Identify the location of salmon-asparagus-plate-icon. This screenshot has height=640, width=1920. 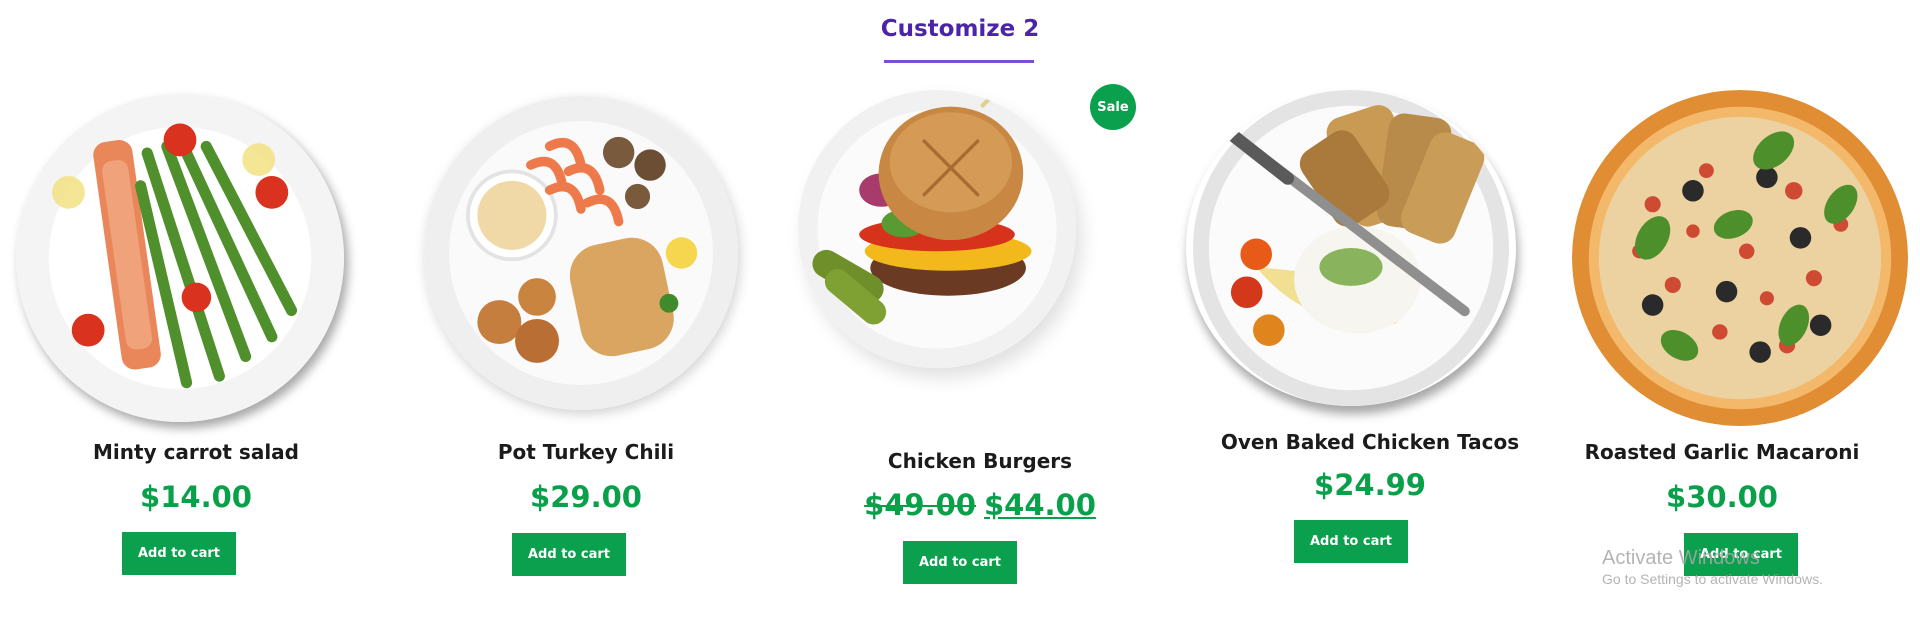
(180, 258).